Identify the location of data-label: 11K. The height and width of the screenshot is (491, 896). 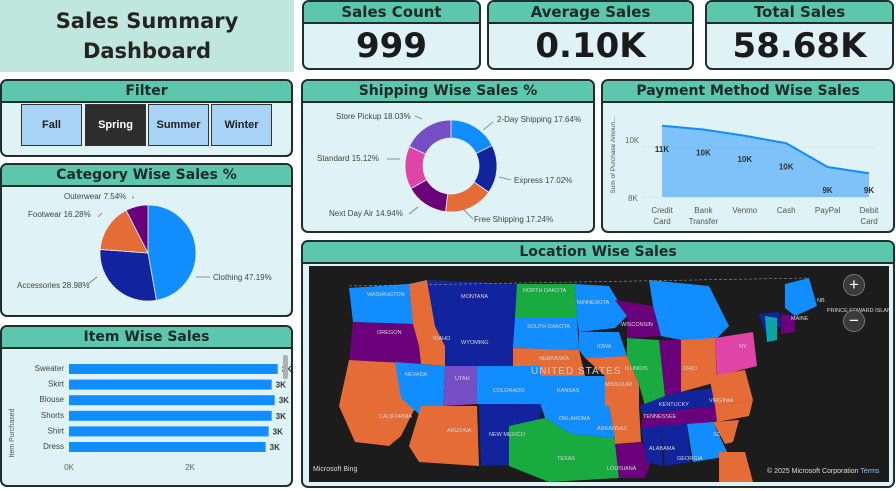
(662, 149).